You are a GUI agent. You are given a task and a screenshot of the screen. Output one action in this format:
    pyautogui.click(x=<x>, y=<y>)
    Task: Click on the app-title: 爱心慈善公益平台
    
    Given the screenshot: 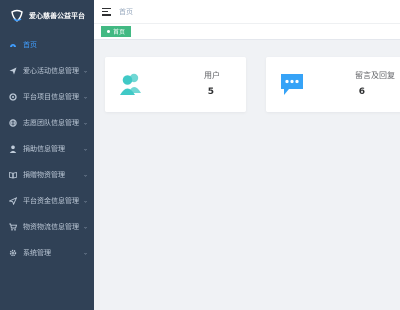 What is the action you would take?
    pyautogui.click(x=57, y=16)
    